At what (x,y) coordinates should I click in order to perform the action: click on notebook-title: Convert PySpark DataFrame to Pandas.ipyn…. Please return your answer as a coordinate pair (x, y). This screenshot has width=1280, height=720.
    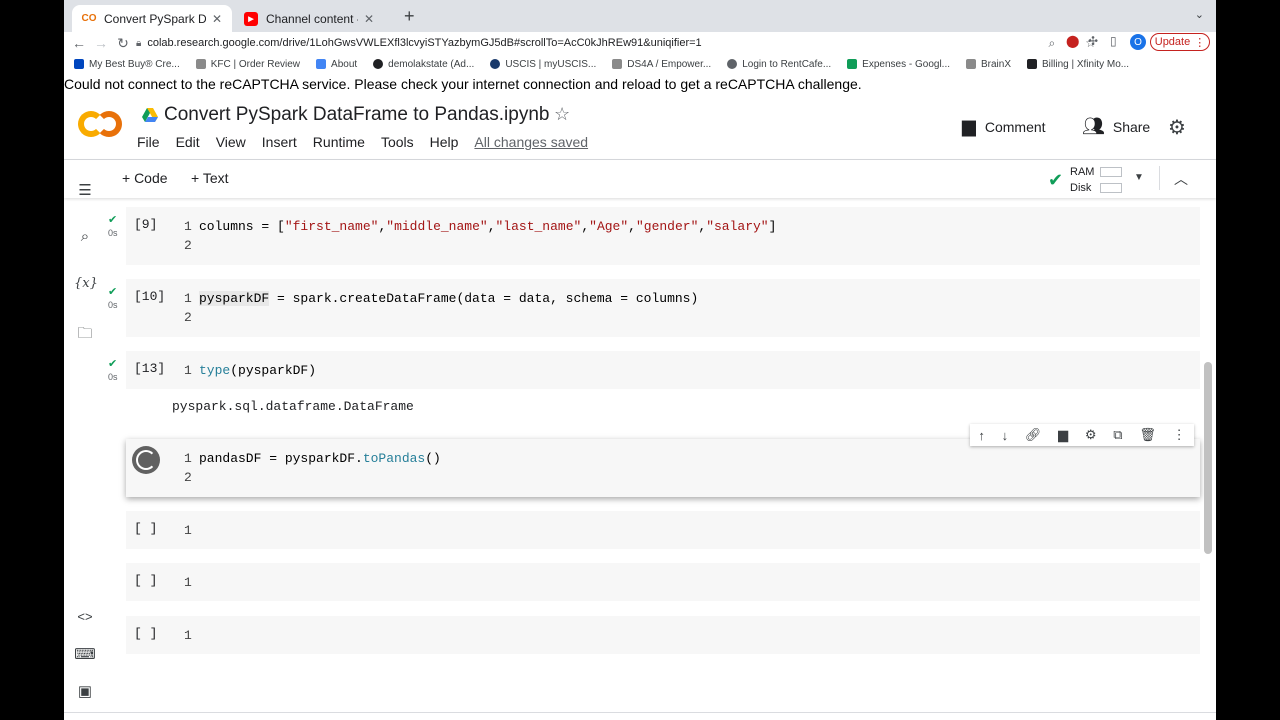
    Looking at the image, I should click on (356, 115).